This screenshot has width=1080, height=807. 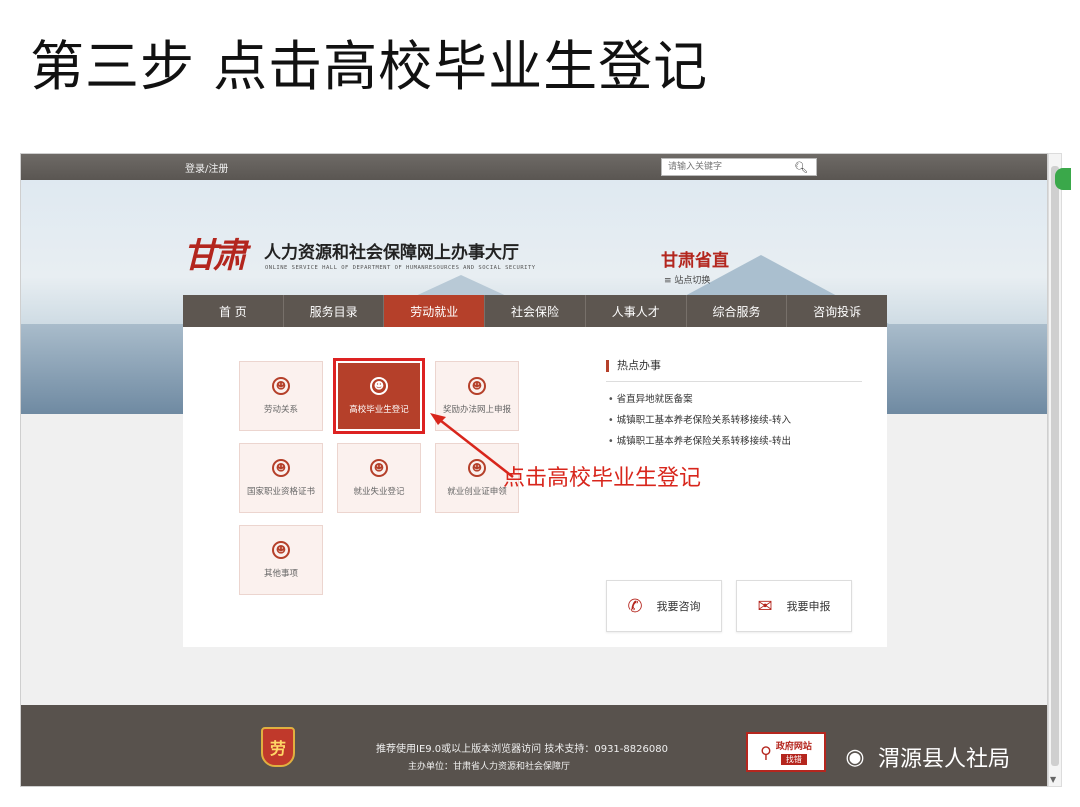 I want to click on tile-label: 劳动关系, so click(x=280, y=410).